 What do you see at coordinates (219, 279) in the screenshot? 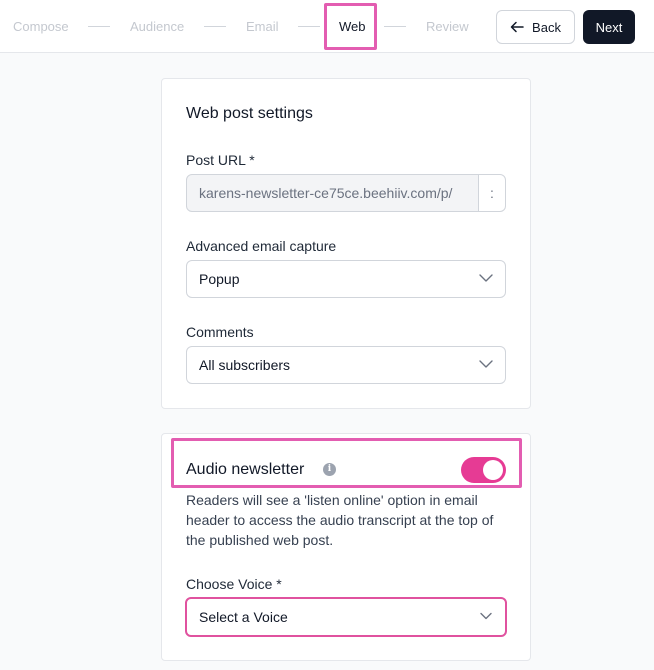
I see `email-capture-value: Popup` at bounding box center [219, 279].